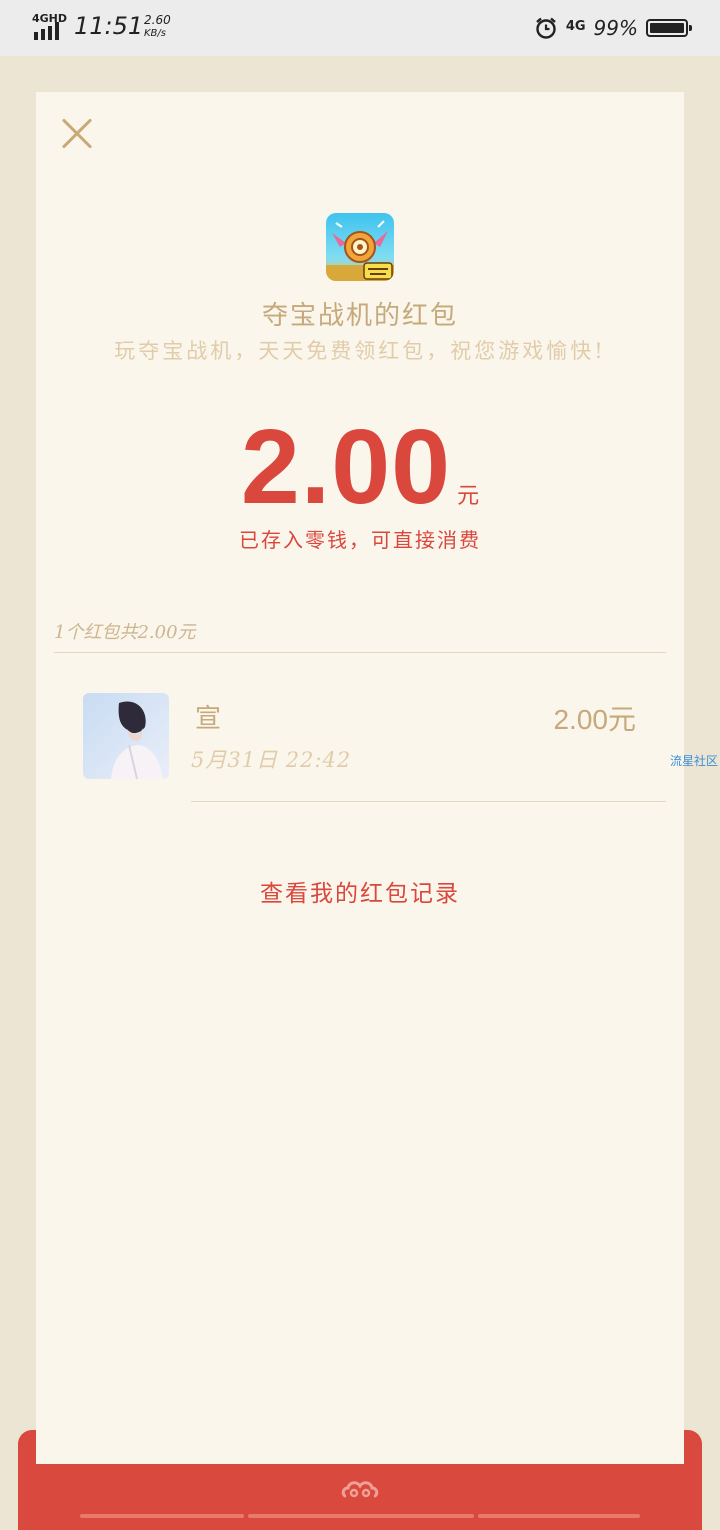  I want to click on received-time: 5月31日 22:42, so click(271, 760).